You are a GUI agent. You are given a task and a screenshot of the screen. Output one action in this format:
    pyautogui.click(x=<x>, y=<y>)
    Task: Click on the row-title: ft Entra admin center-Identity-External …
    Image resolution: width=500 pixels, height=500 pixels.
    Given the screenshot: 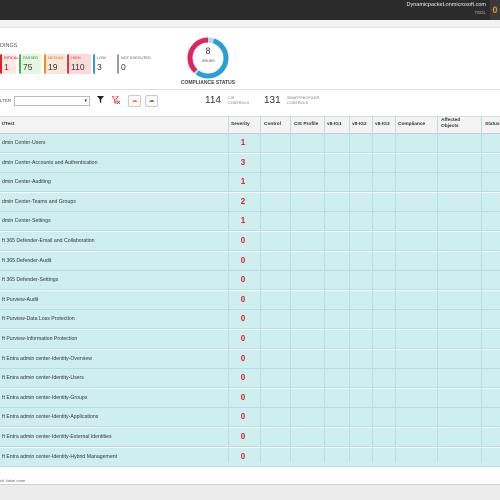 What is the action you would take?
    pyautogui.click(x=57, y=437)
    